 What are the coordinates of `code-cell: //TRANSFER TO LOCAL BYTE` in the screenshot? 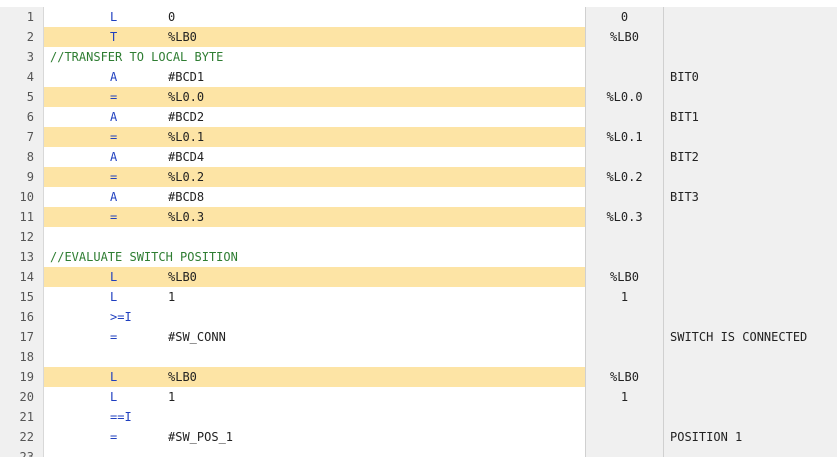 It's located at (314, 57).